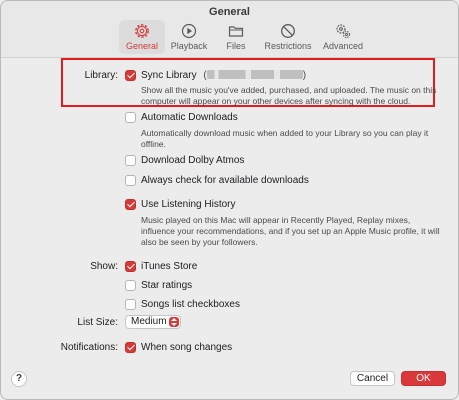 This screenshot has width=459, height=400. What do you see at coordinates (104, 266) in the screenshot?
I see `show-label: Show:` at bounding box center [104, 266].